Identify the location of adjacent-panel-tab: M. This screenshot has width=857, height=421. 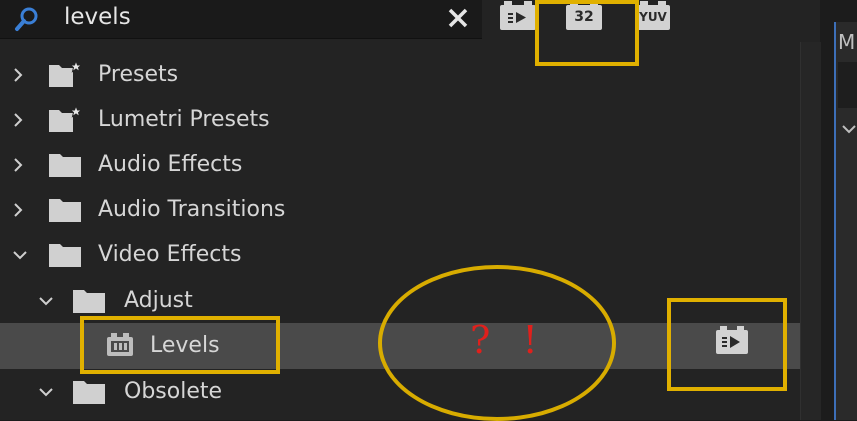
(846, 42).